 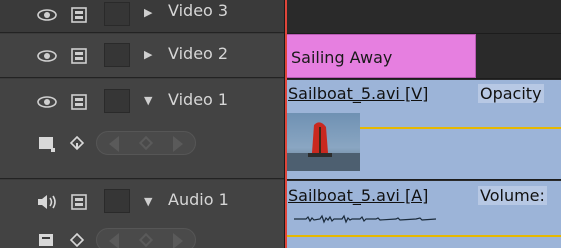 I want to click on effect-label: Opacity, so click(x=511, y=93).